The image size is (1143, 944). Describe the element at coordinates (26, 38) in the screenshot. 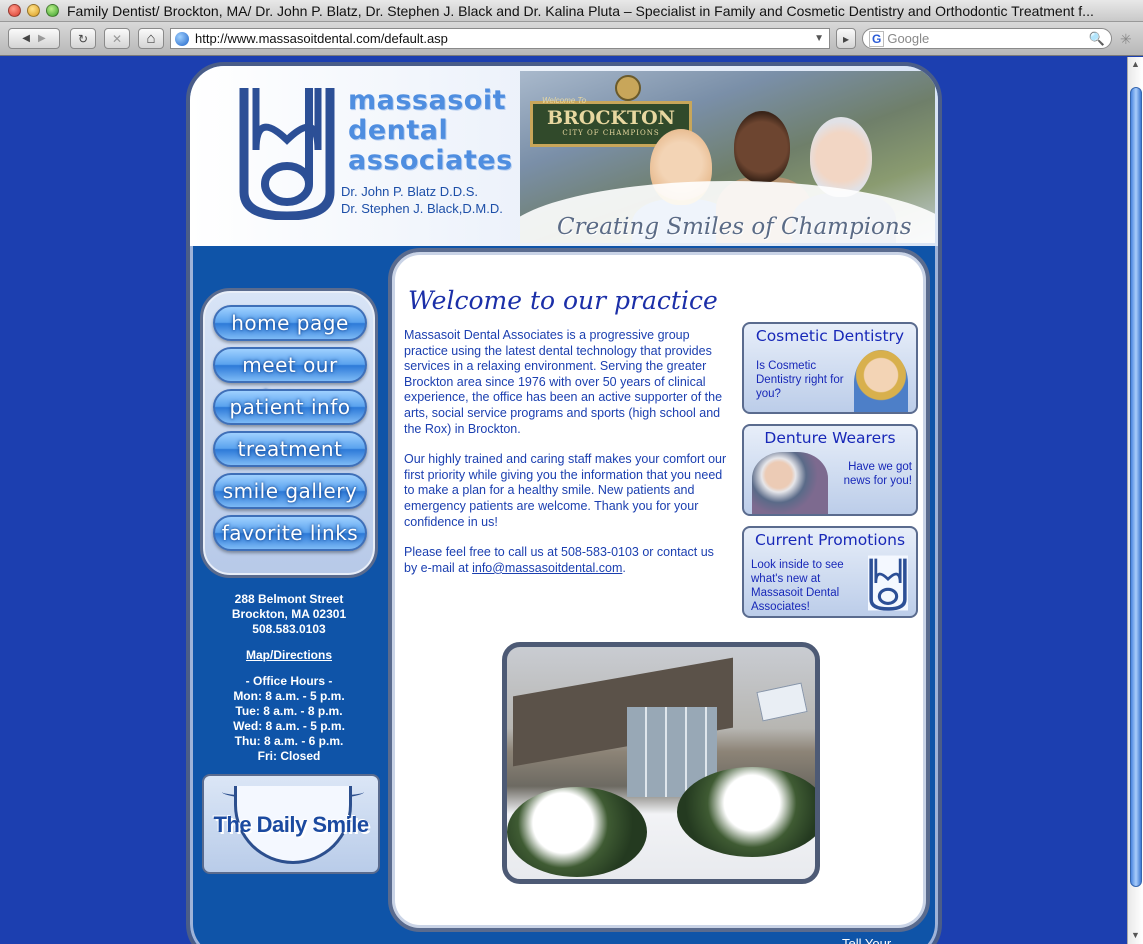

I see `back-icon: ◀` at that location.